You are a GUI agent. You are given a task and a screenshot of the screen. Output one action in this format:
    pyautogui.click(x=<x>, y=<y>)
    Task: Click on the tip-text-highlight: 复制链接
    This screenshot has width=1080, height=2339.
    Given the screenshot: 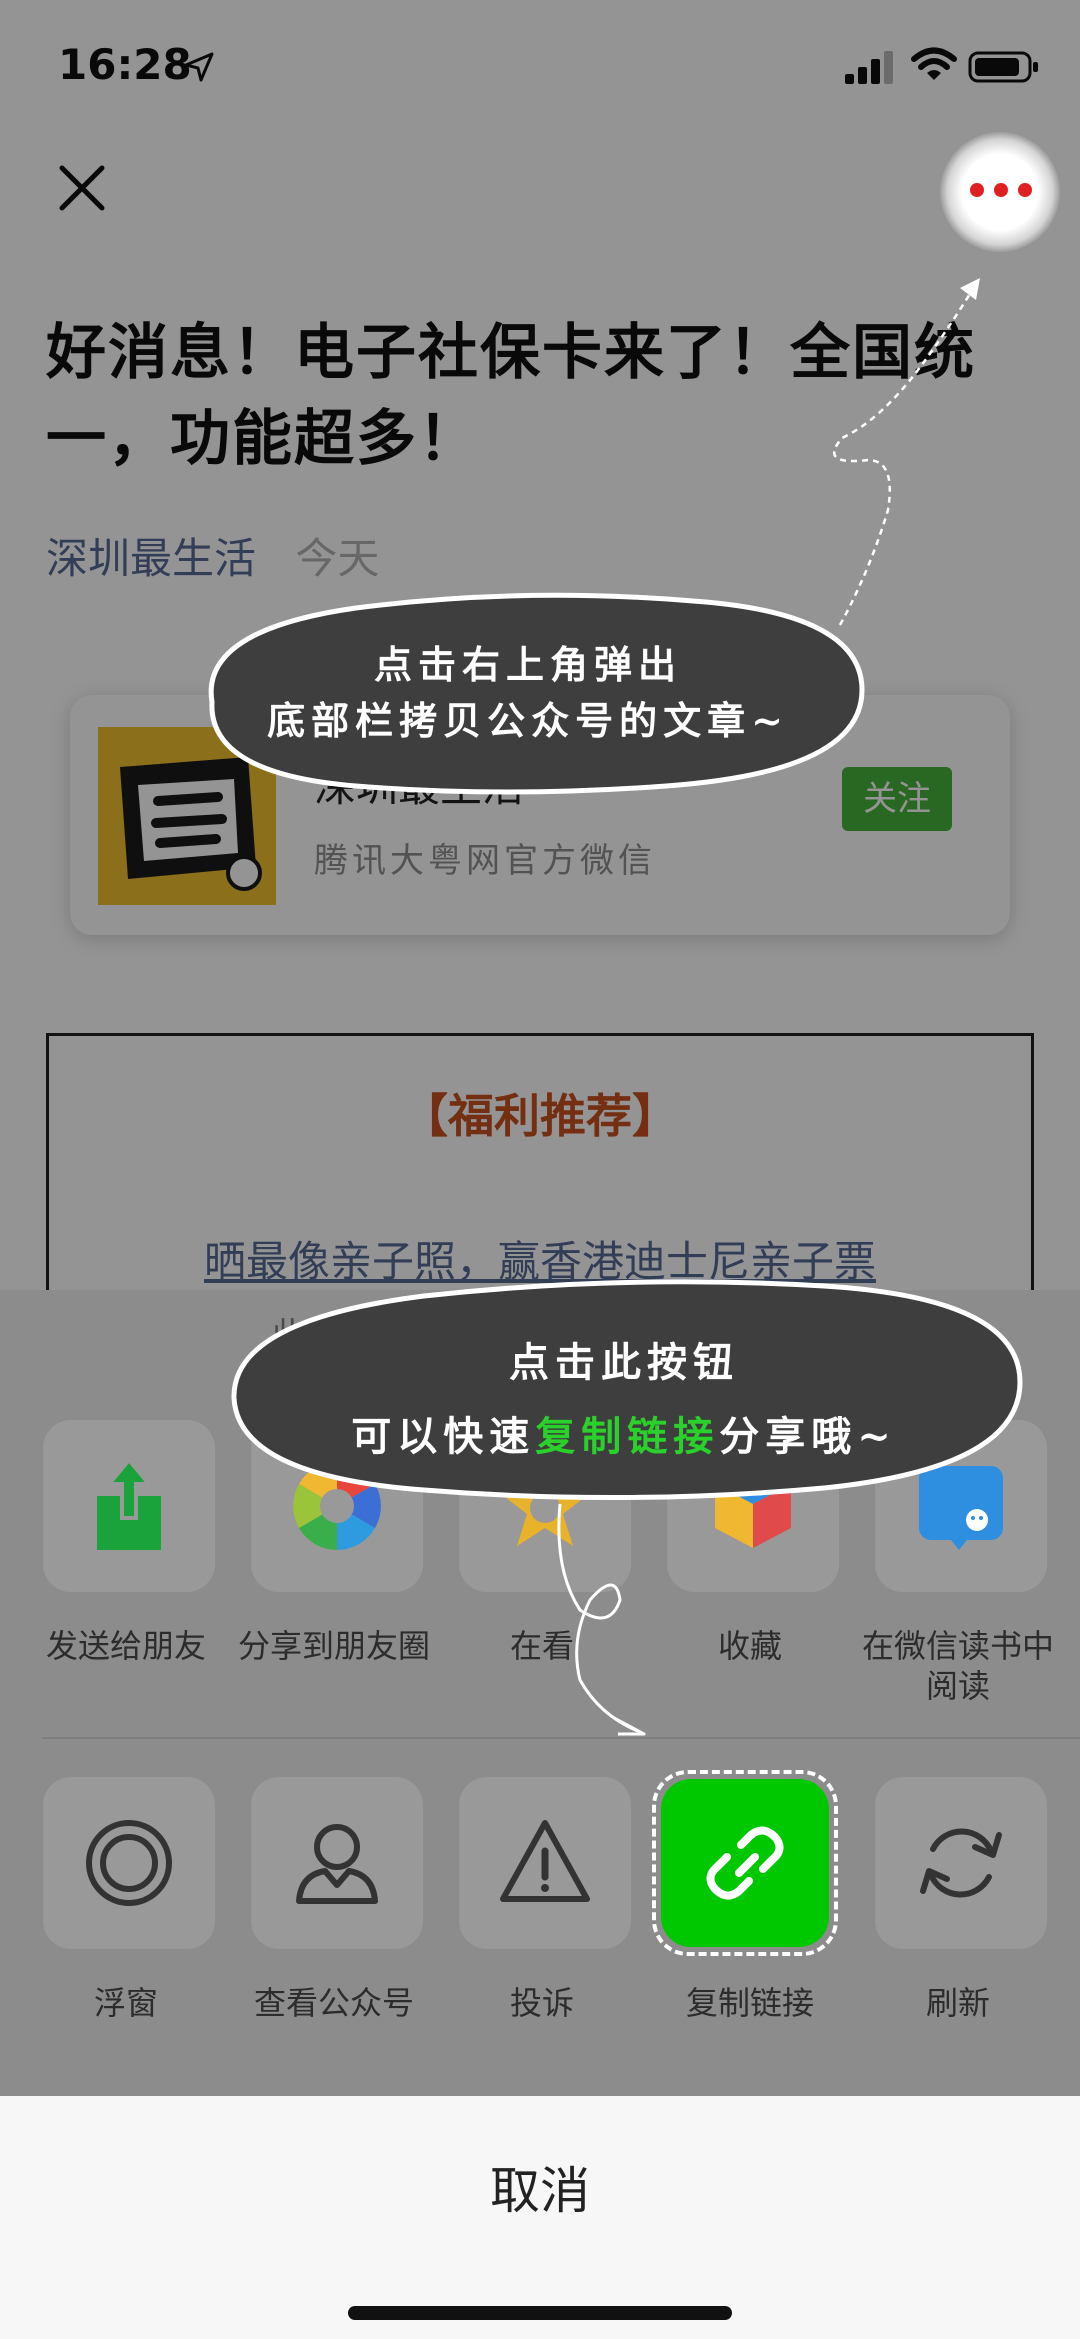 What is the action you would take?
    pyautogui.click(x=627, y=1436)
    